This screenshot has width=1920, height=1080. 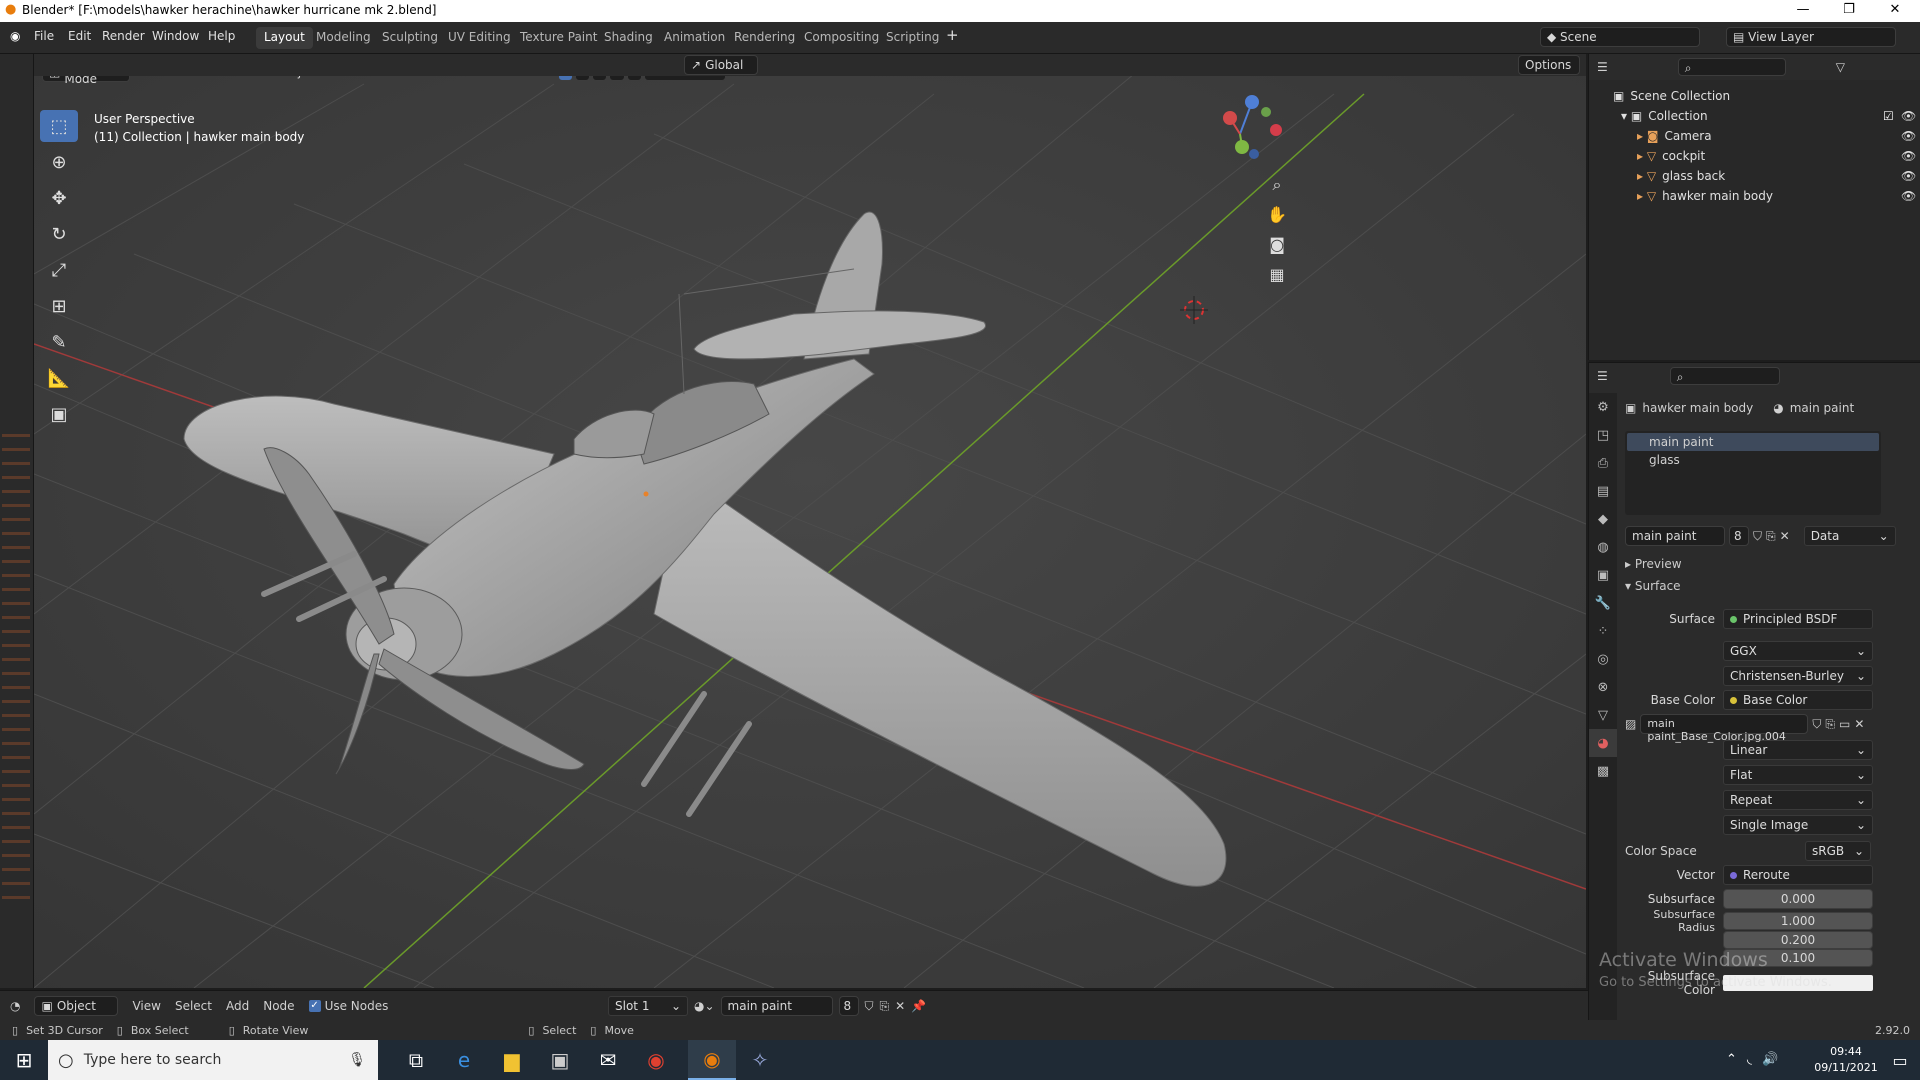 I want to click on menu-help: Help, so click(x=221, y=36).